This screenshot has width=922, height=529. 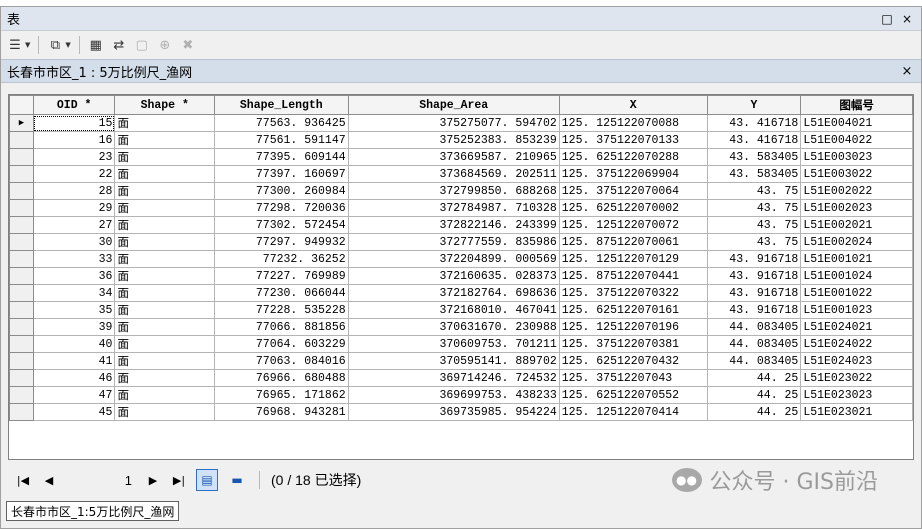 What do you see at coordinates (164, 105) in the screenshot?
I see `column-header-shape: Shape *` at bounding box center [164, 105].